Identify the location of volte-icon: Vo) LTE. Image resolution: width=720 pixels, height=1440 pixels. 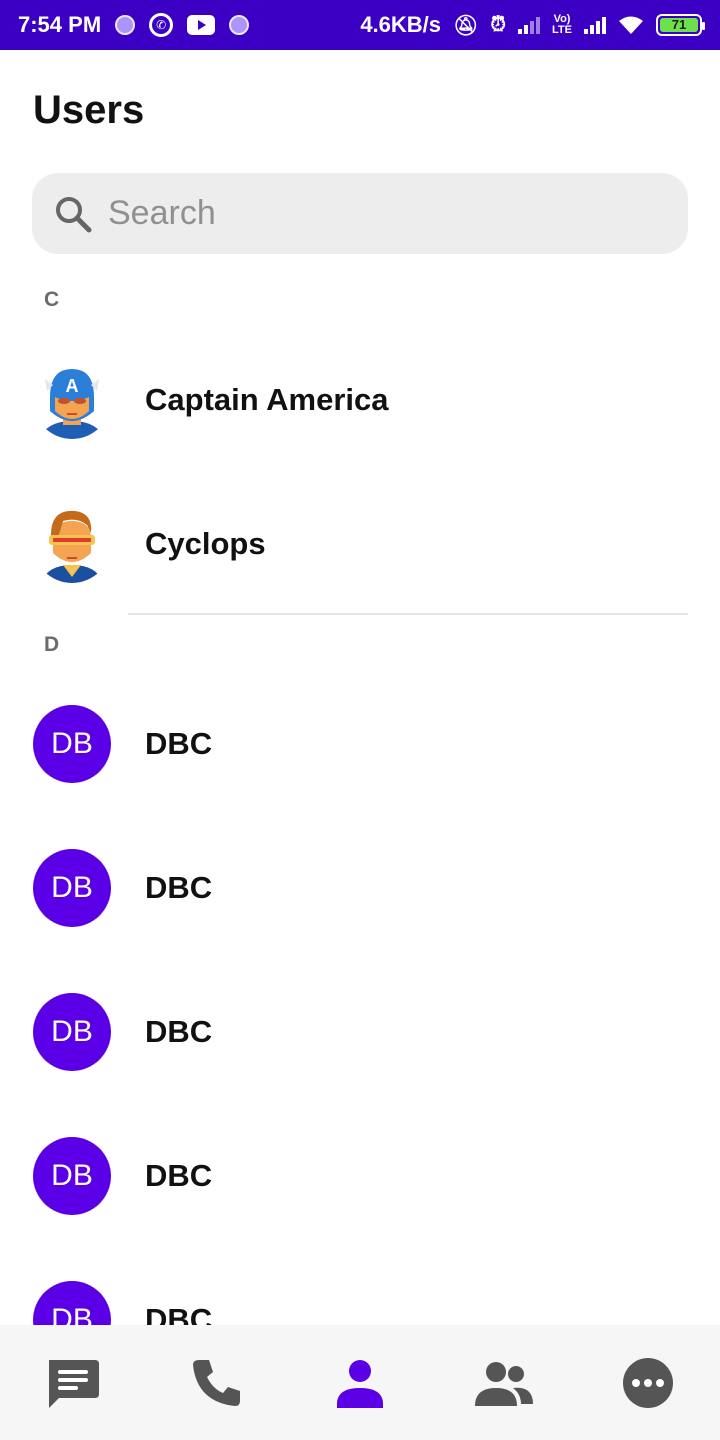
(562, 25).